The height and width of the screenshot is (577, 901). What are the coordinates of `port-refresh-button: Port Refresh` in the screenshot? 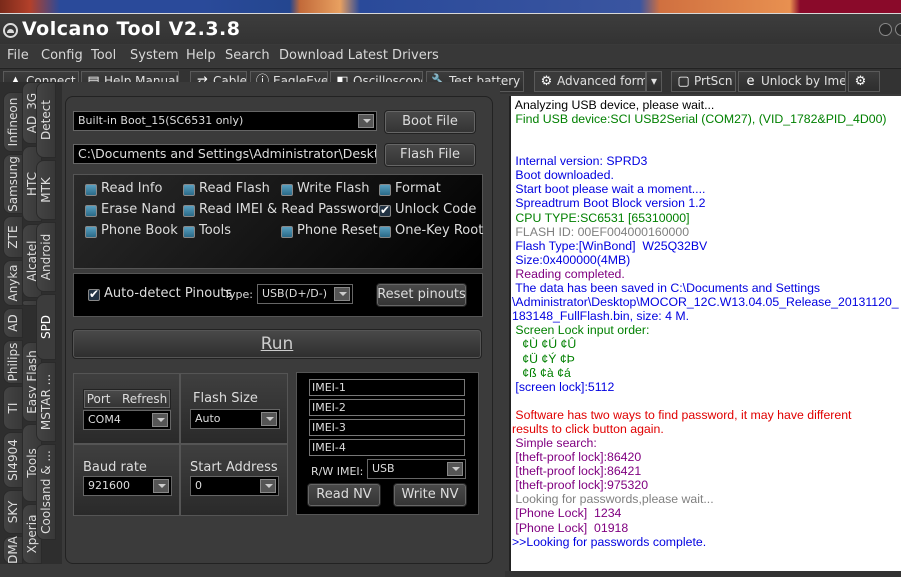 It's located at (127, 399).